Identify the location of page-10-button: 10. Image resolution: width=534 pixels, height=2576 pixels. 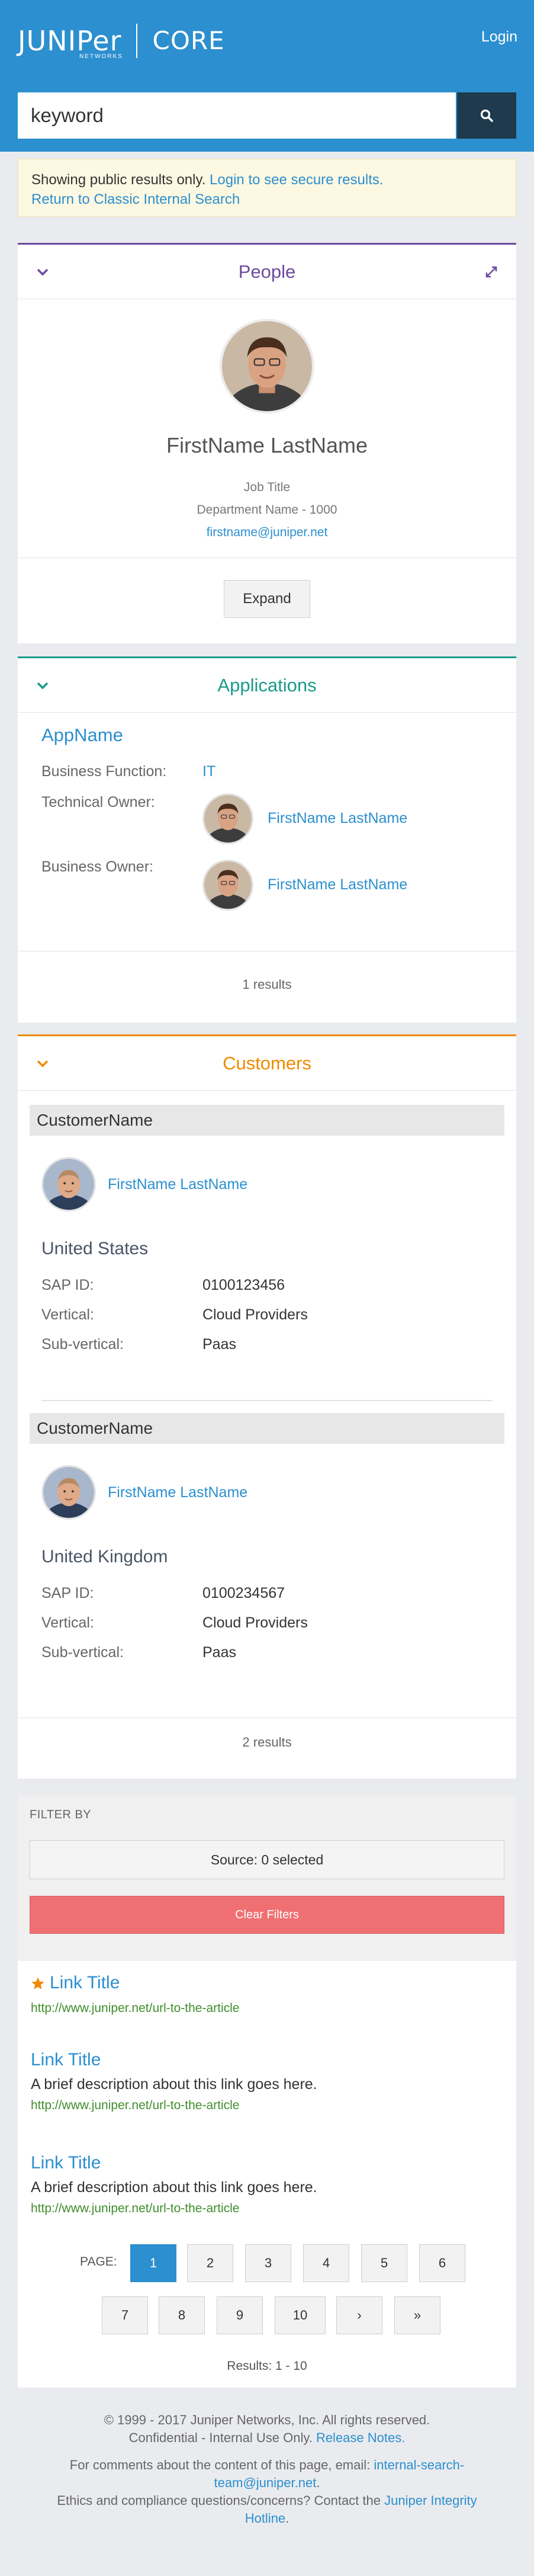
(300, 2315).